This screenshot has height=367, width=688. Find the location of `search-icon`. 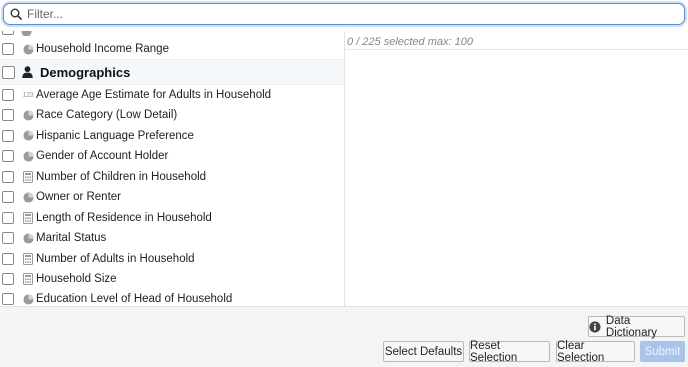

search-icon is located at coordinates (16, 14).